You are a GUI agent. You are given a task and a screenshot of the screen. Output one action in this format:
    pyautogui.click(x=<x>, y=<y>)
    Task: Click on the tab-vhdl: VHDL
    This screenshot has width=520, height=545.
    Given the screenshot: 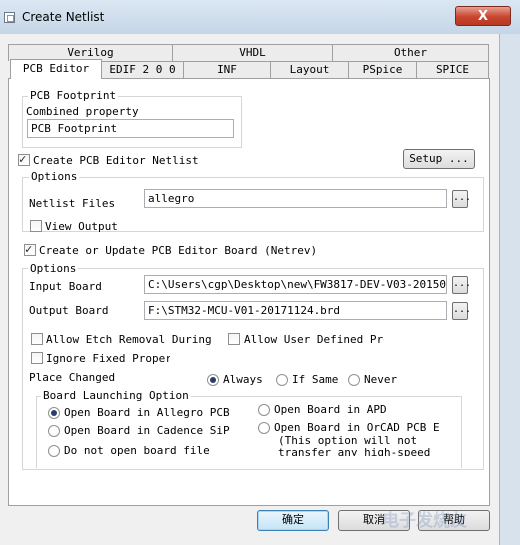 What is the action you would take?
    pyautogui.click(x=252, y=52)
    